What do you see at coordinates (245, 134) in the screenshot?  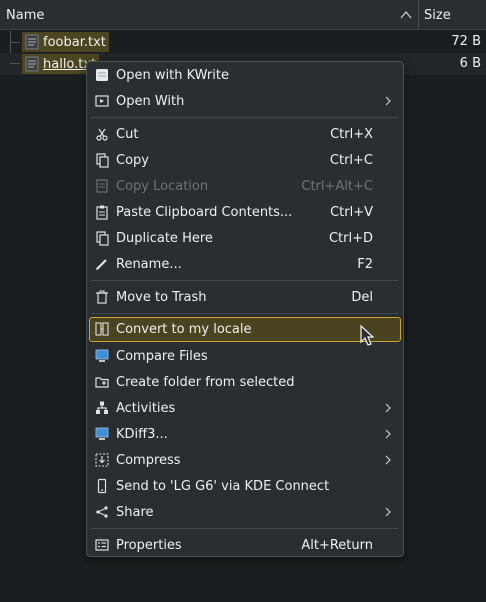 I see `menu-item-cut: Cut Ctrl+X` at bounding box center [245, 134].